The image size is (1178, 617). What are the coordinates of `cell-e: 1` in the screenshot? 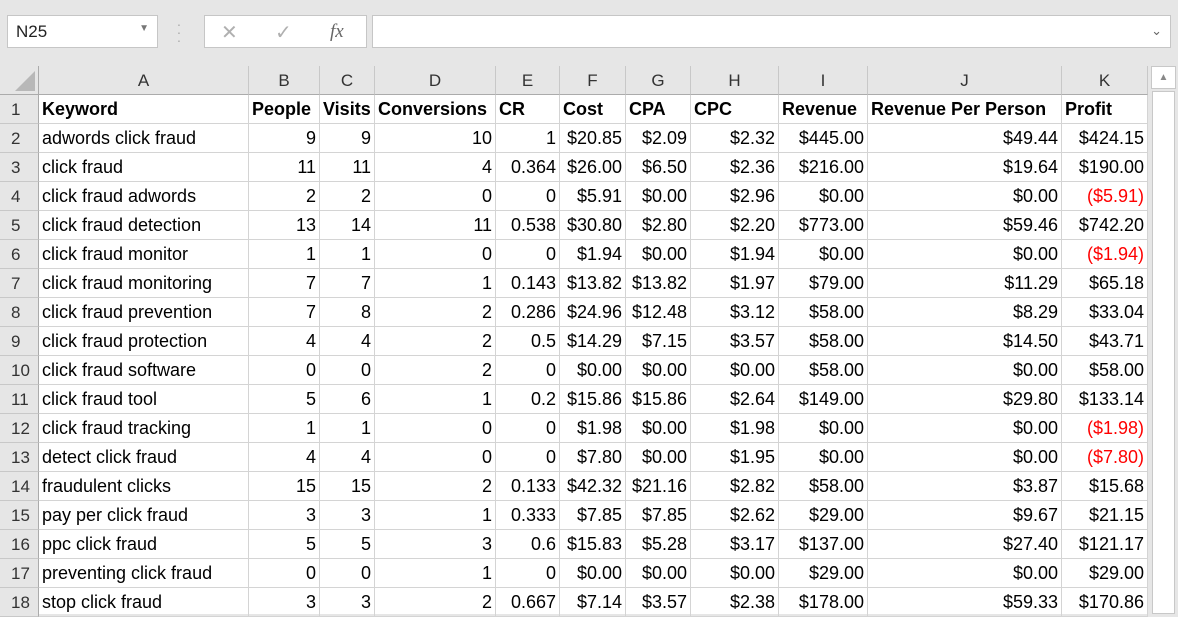 It's located at (528, 138).